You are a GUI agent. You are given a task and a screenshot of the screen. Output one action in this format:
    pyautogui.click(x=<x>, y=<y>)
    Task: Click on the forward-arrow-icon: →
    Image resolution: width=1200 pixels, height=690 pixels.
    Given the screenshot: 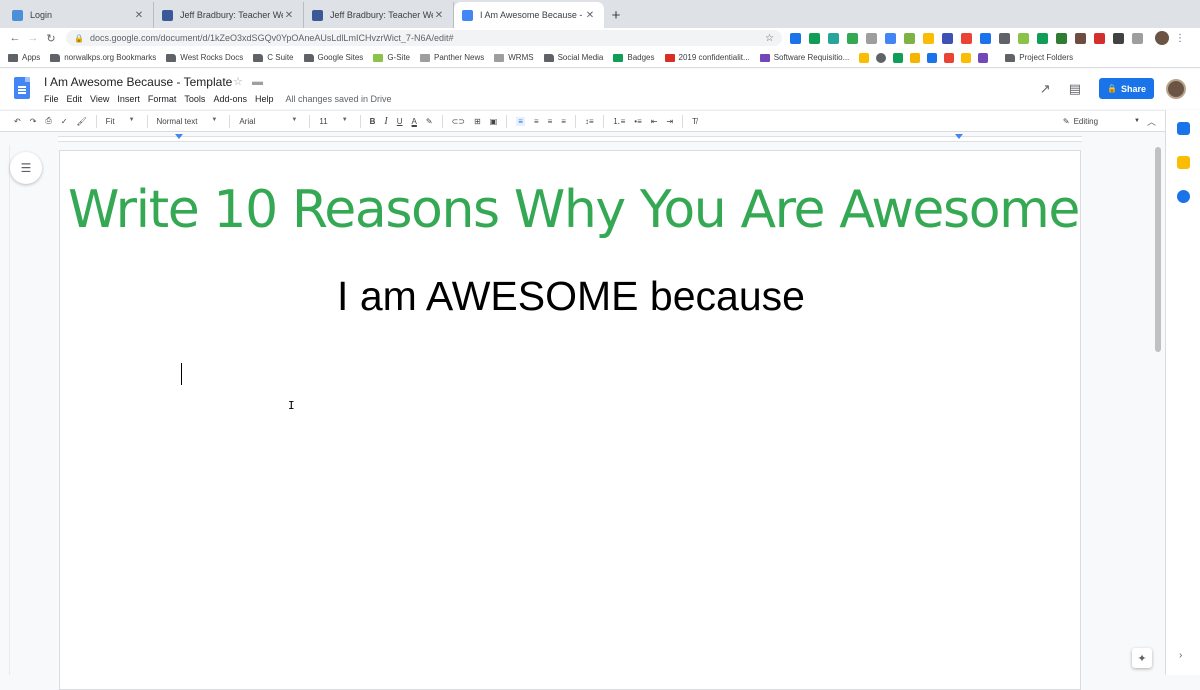 What is the action you would take?
    pyautogui.click(x=33, y=38)
    